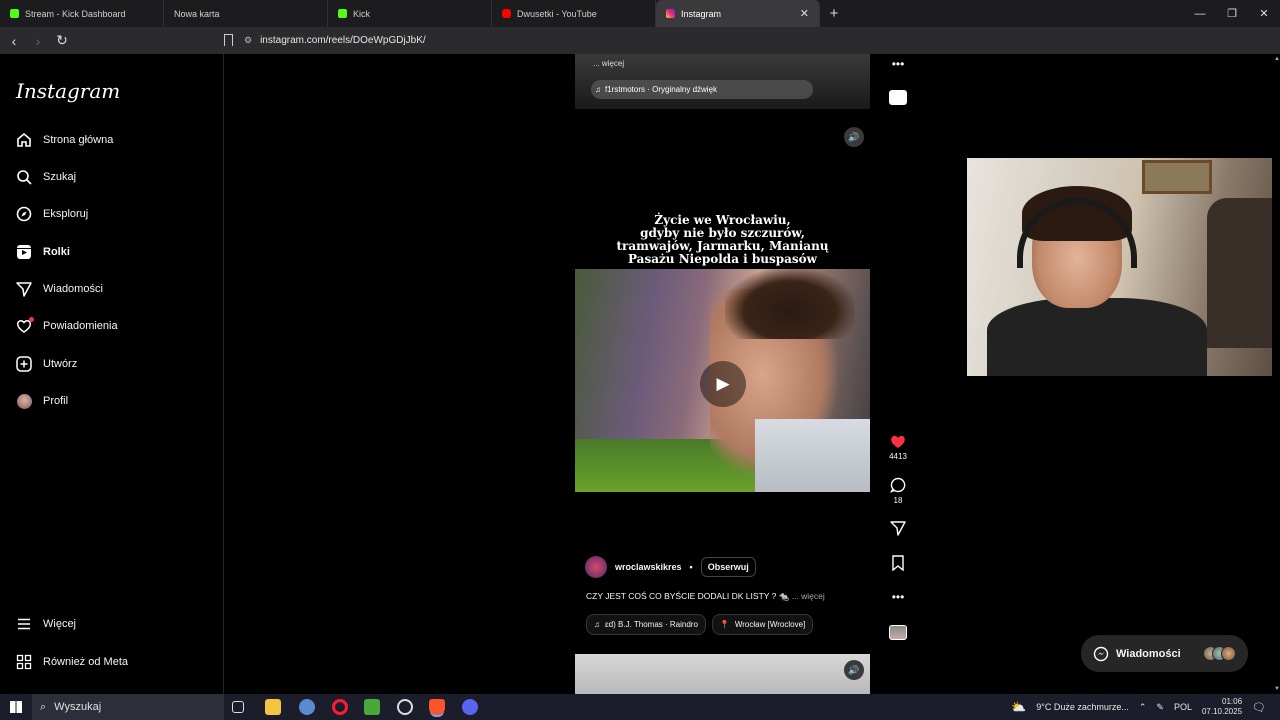 This screenshot has height=720, width=1280. What do you see at coordinates (24, 214) in the screenshot?
I see `compass-icon` at bounding box center [24, 214].